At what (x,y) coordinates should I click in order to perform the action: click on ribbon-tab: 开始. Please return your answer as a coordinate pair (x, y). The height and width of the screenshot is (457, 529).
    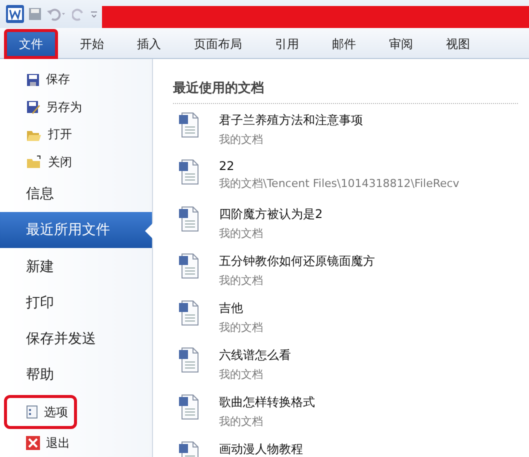
    Looking at the image, I should click on (92, 44).